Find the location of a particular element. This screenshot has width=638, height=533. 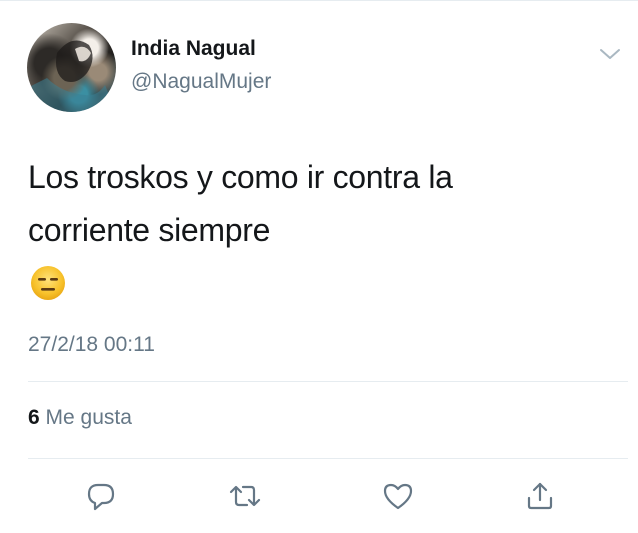

likes-number: 6 is located at coordinates (34, 417).